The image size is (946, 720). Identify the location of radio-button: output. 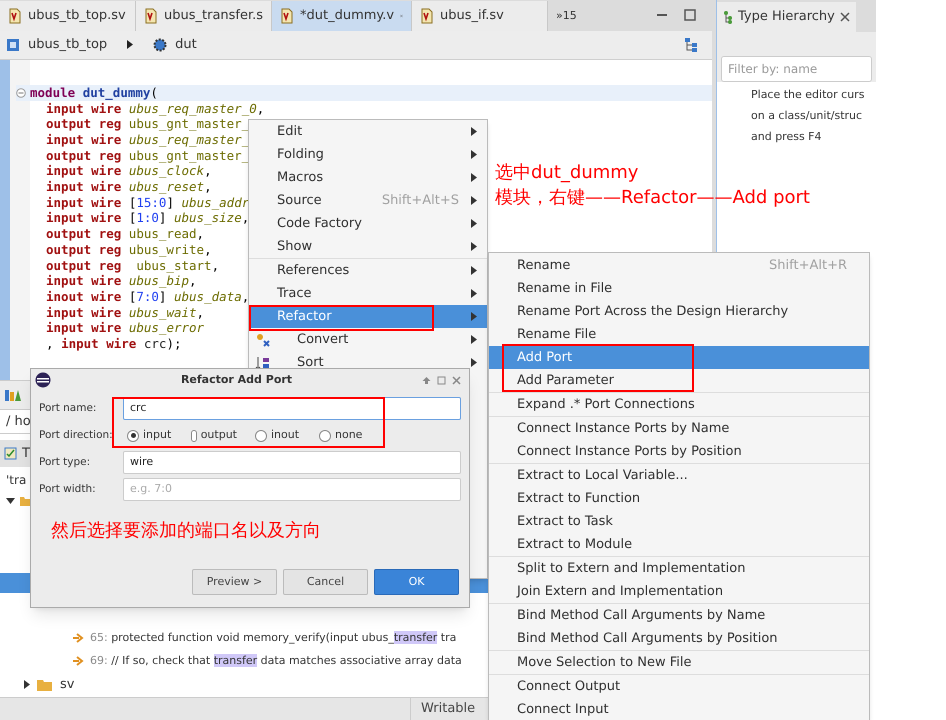
(214, 435).